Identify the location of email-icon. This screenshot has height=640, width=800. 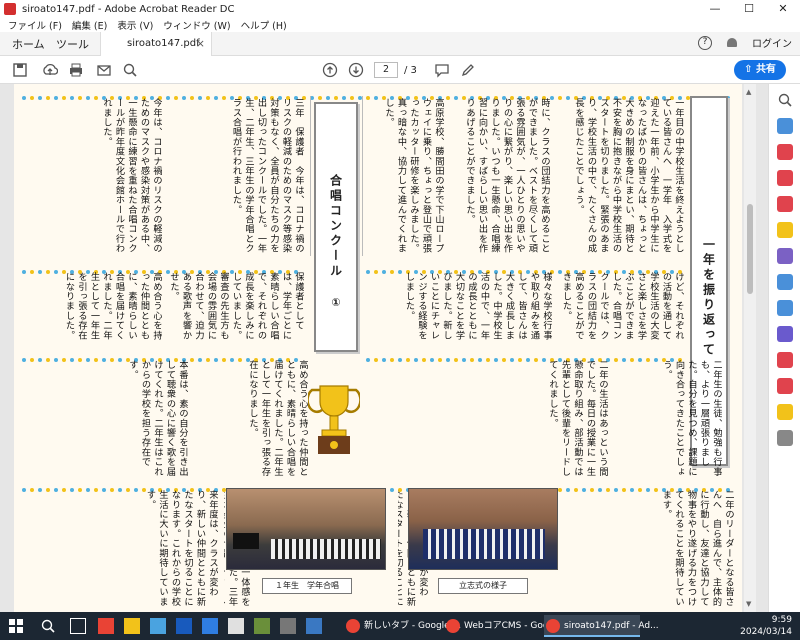
(104, 70).